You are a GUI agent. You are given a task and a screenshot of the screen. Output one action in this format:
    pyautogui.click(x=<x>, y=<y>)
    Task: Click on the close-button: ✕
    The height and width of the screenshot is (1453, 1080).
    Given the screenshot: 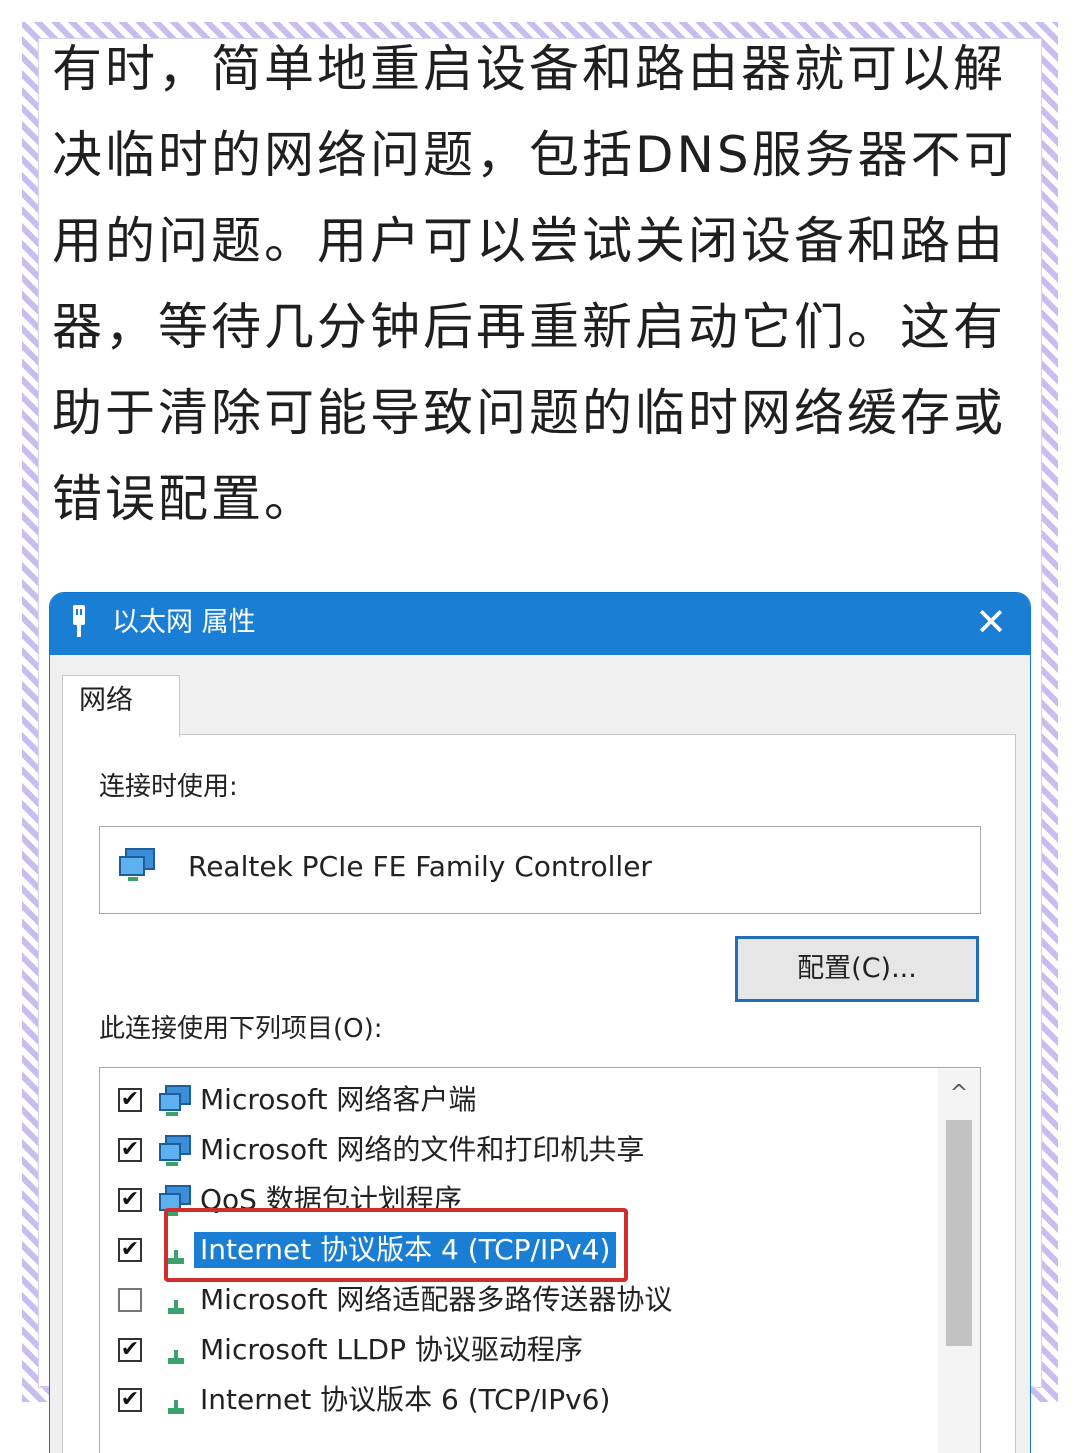 What is the action you would take?
    pyautogui.click(x=991, y=622)
    